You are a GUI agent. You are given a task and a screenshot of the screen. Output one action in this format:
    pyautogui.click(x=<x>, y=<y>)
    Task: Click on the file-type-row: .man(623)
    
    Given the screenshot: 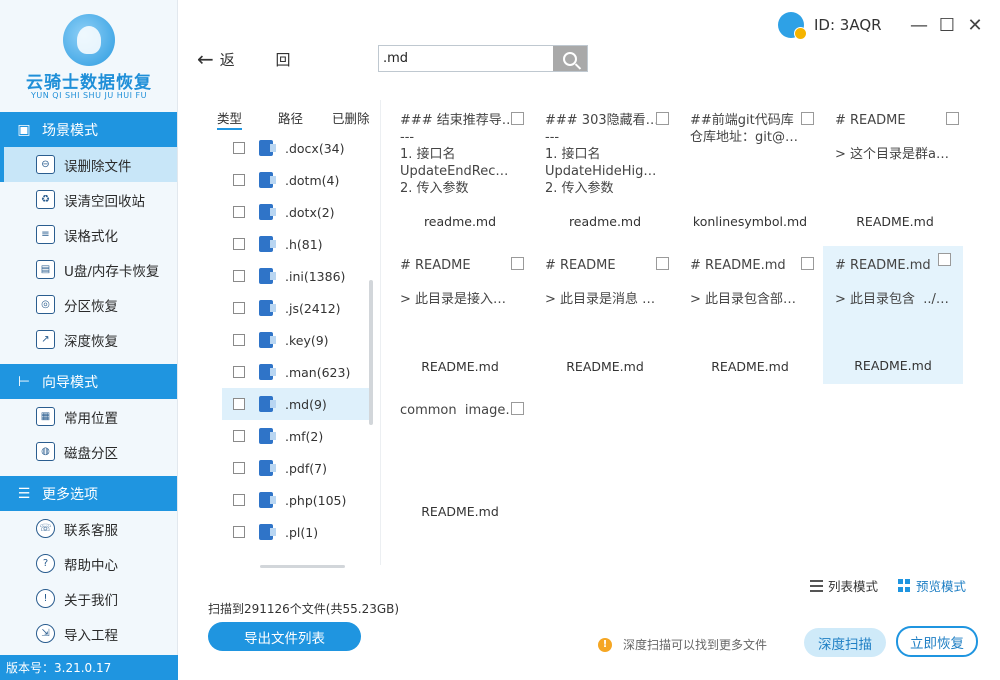 What is the action you would take?
    pyautogui.click(x=296, y=372)
    